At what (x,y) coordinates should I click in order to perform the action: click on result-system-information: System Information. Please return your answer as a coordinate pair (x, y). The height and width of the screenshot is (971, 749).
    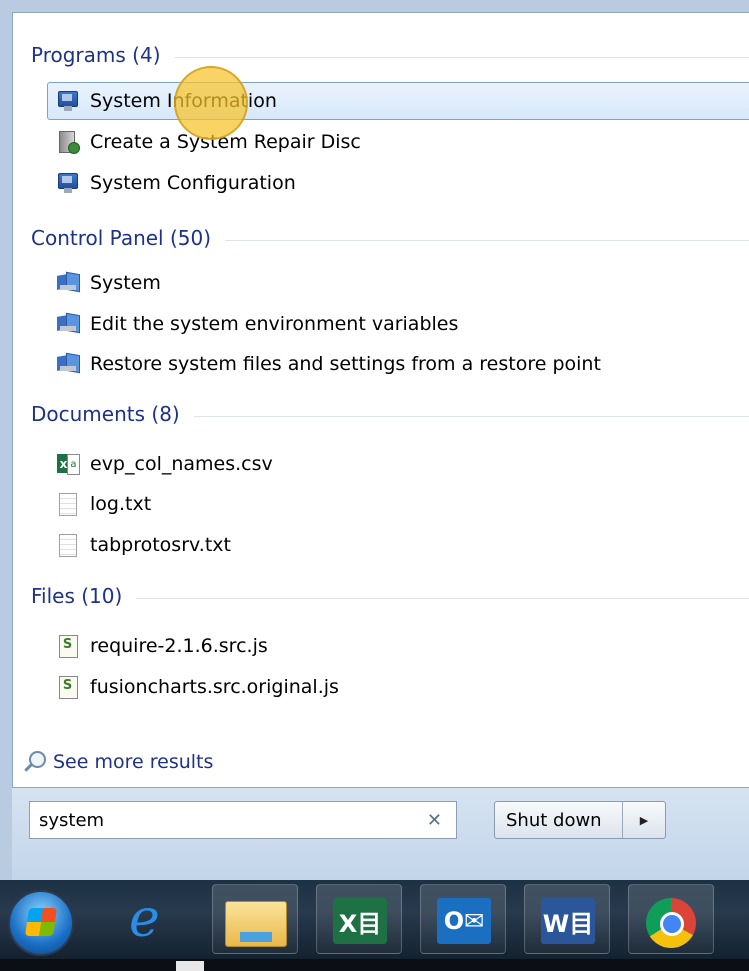
    Looking at the image, I should click on (398, 101).